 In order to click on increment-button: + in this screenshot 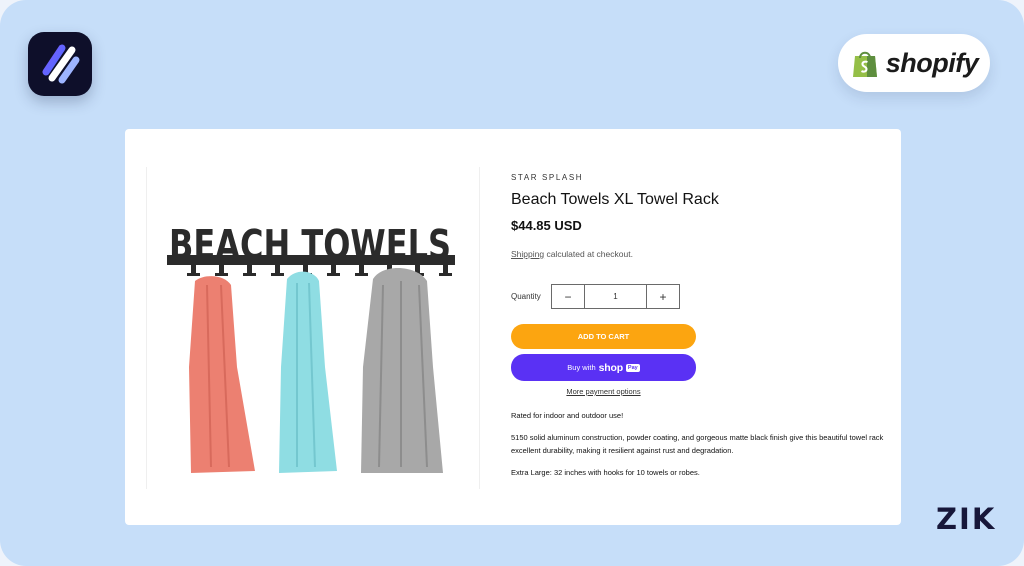, I will do `click(663, 296)`.